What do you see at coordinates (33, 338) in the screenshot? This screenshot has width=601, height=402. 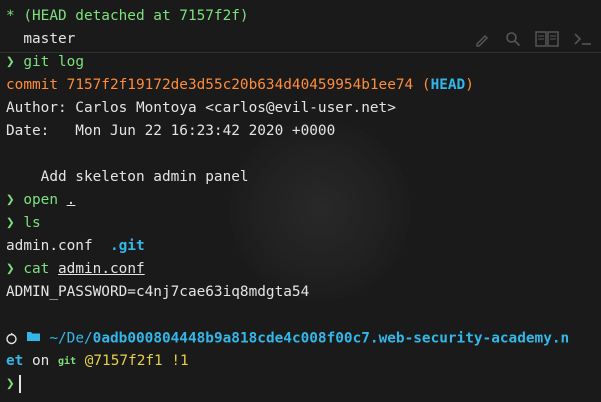 I see `folder-icon` at bounding box center [33, 338].